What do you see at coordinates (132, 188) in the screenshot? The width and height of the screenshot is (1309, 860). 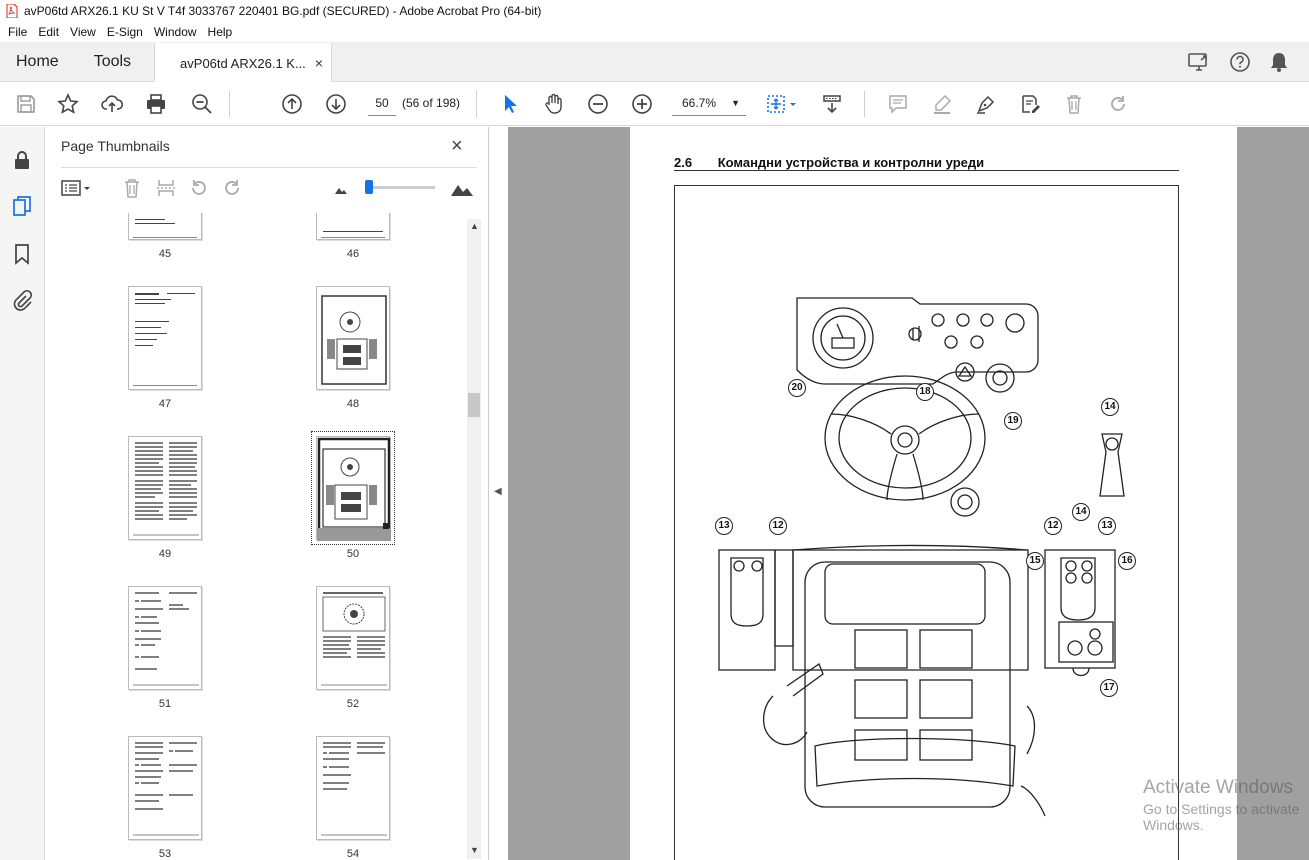 I see `delete-pages-icon` at bounding box center [132, 188].